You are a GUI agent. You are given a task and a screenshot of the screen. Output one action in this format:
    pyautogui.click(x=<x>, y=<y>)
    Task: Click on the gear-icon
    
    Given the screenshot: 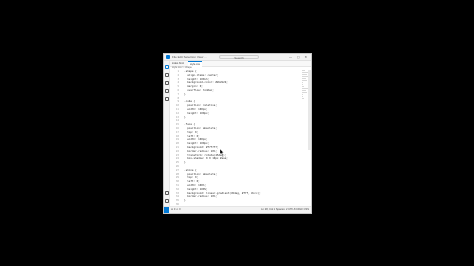 What is the action you would take?
    pyautogui.click(x=167, y=201)
    